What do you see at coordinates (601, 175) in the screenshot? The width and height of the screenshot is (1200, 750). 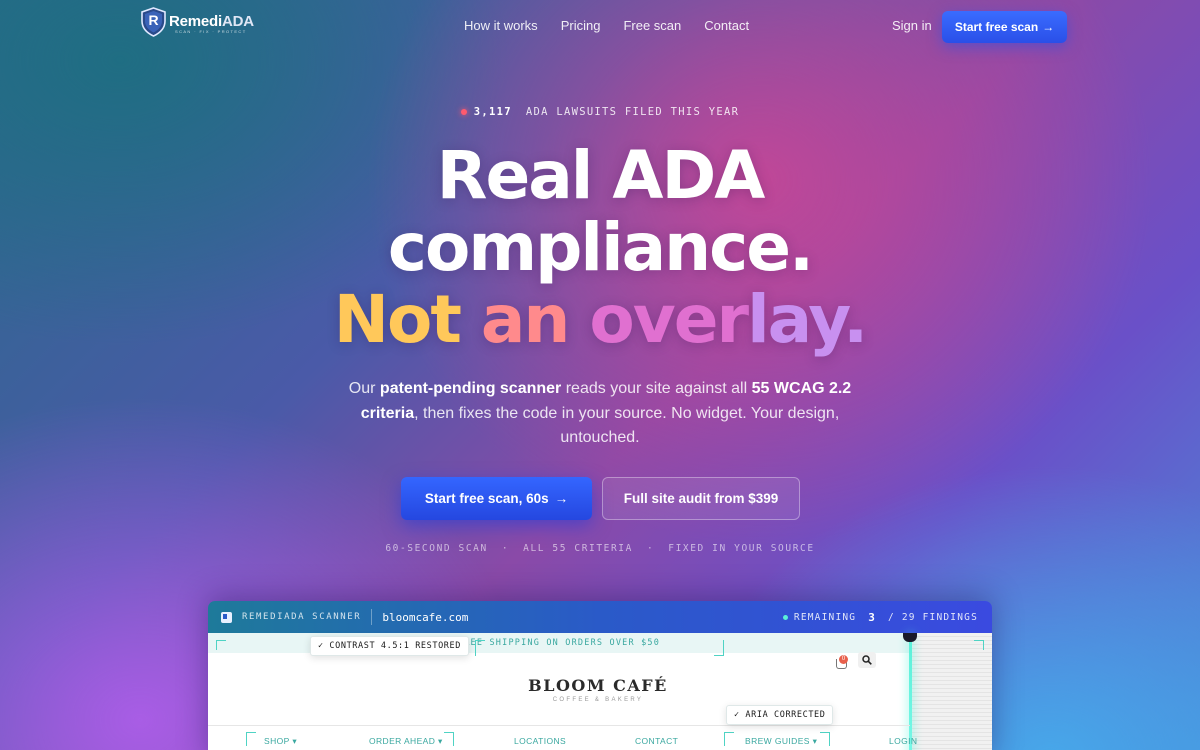 I see `headline-line-1: Real ADA` at bounding box center [601, 175].